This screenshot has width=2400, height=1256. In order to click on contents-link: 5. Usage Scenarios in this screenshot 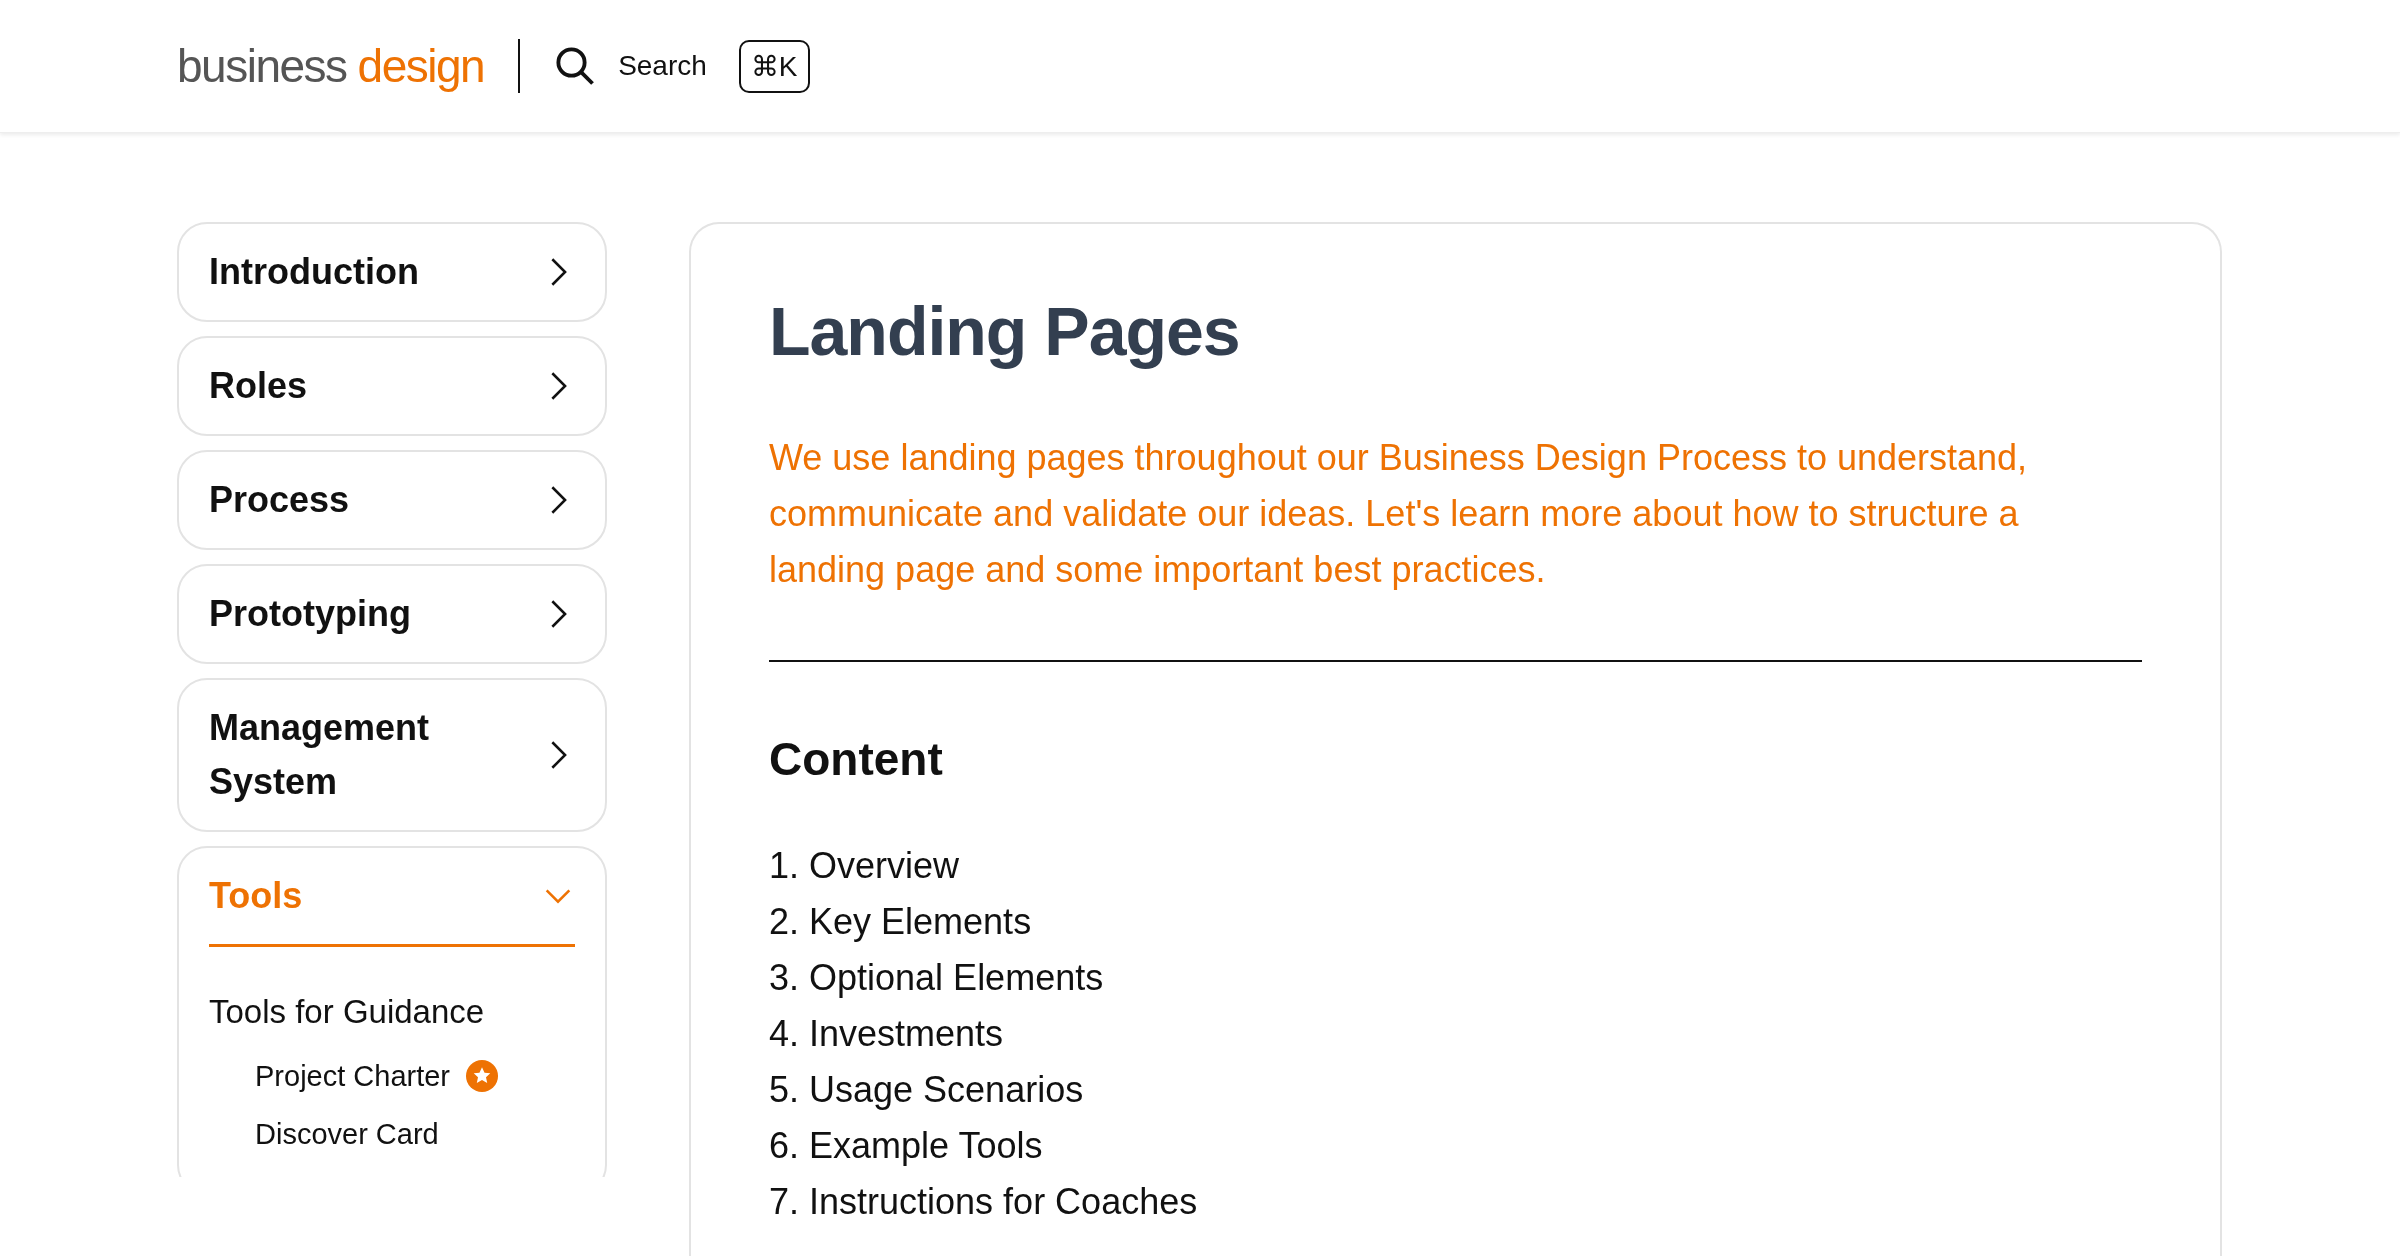, I will do `click(926, 1090)`.